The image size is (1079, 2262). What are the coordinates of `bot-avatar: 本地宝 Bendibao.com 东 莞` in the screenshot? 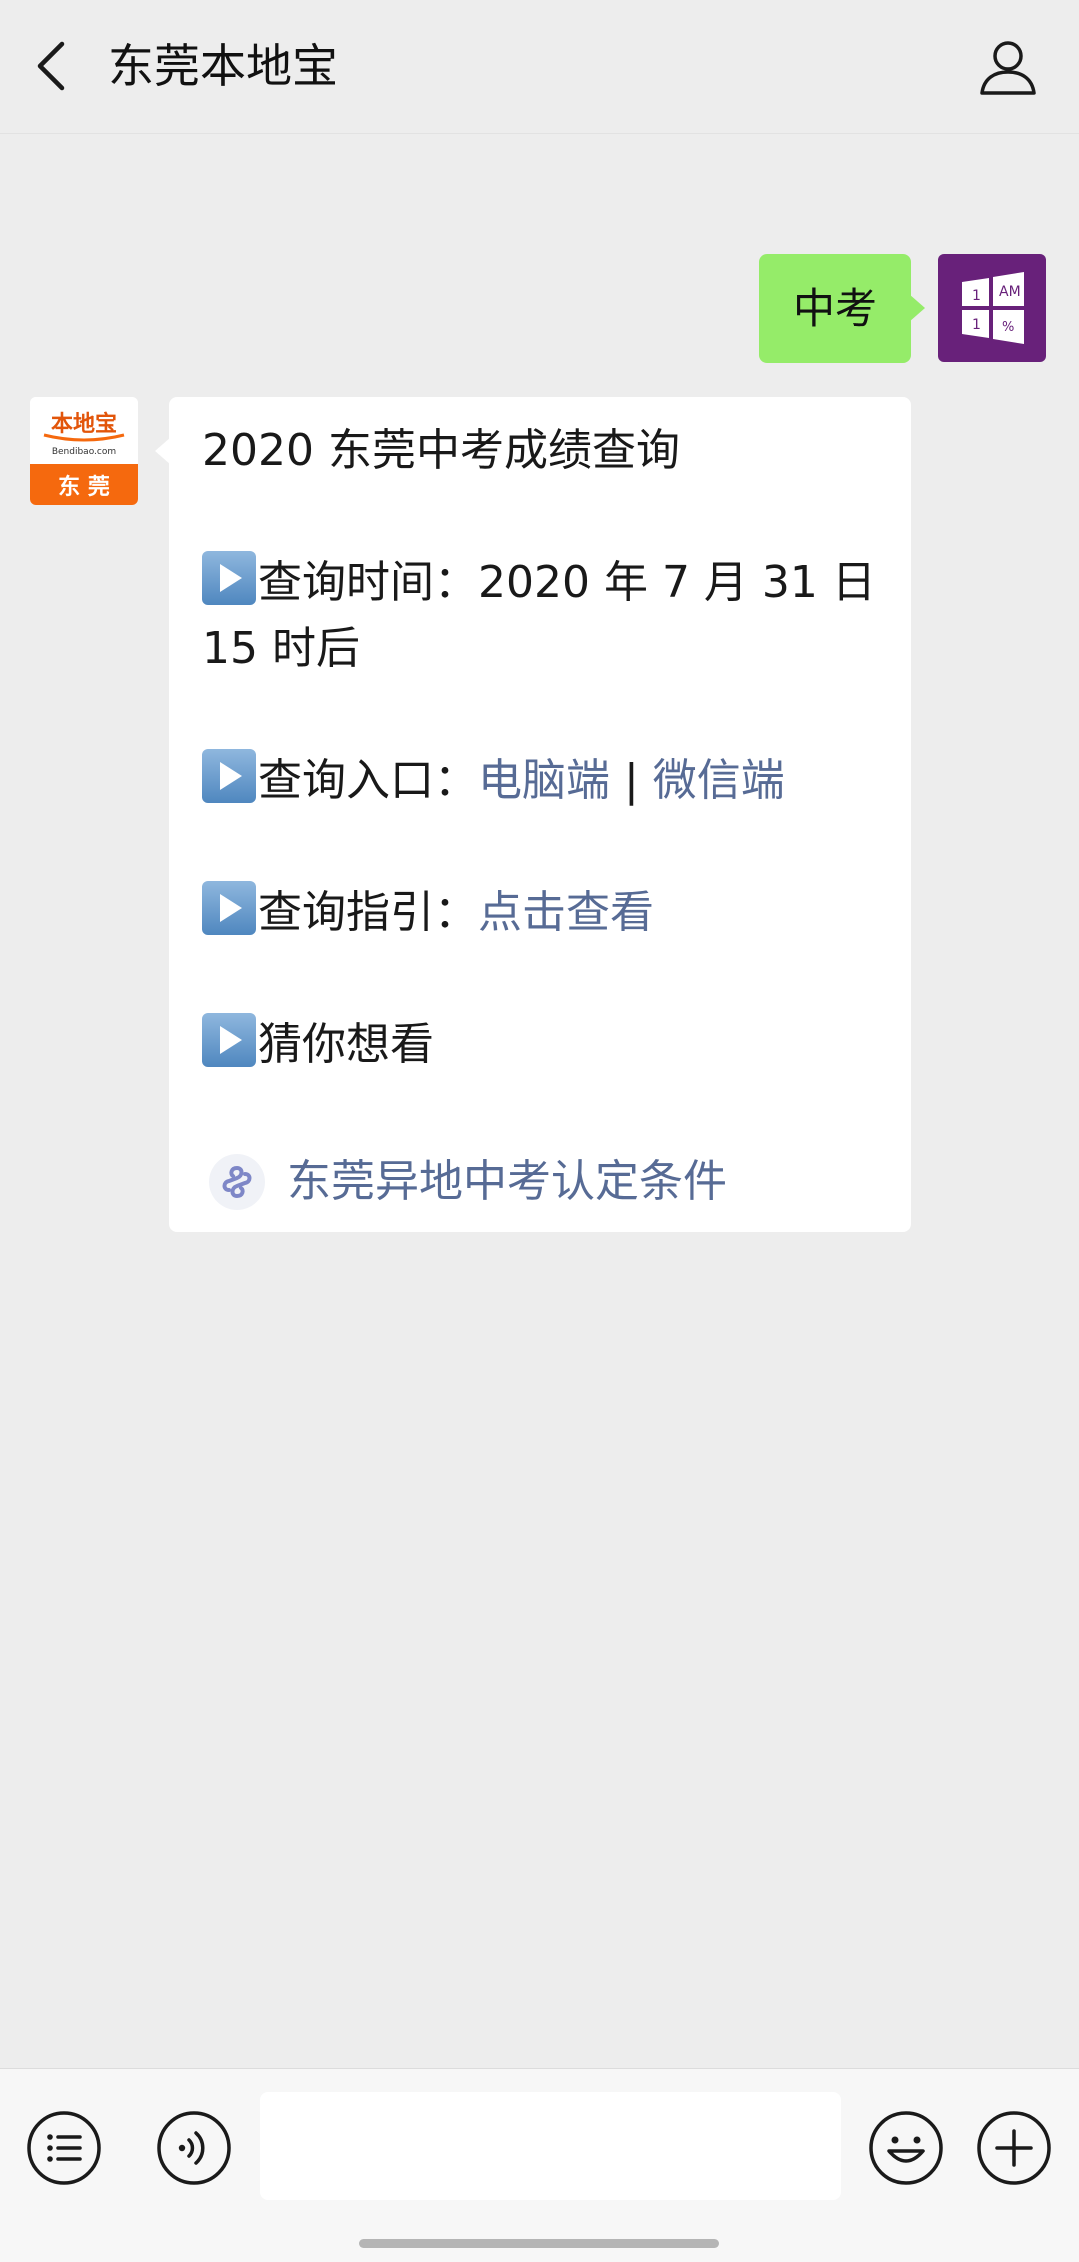 It's located at (84, 451).